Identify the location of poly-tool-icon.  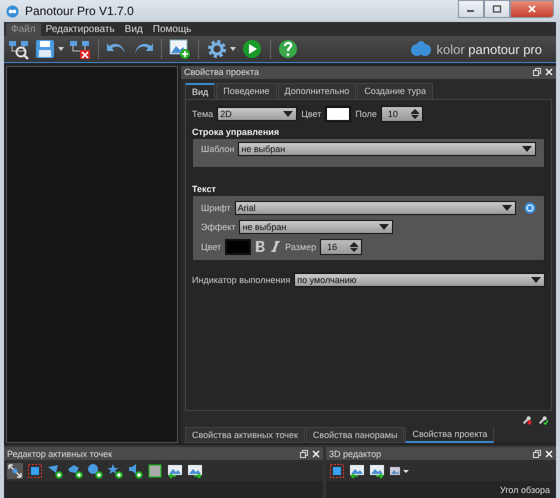
(75, 470).